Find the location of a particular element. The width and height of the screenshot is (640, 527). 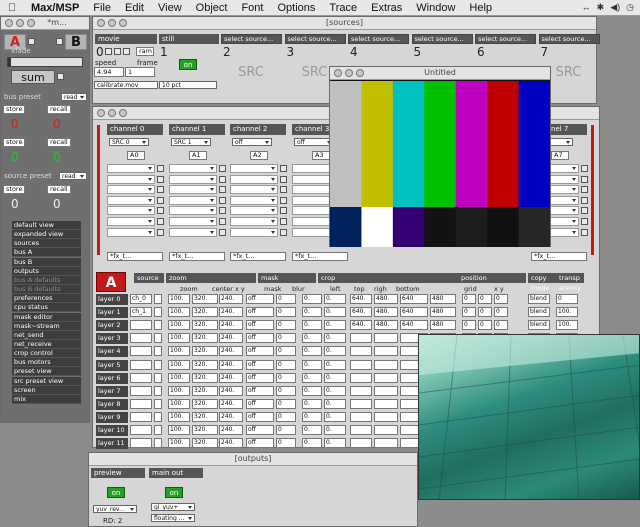

layer-name: layer 3 is located at coordinates (112, 339).